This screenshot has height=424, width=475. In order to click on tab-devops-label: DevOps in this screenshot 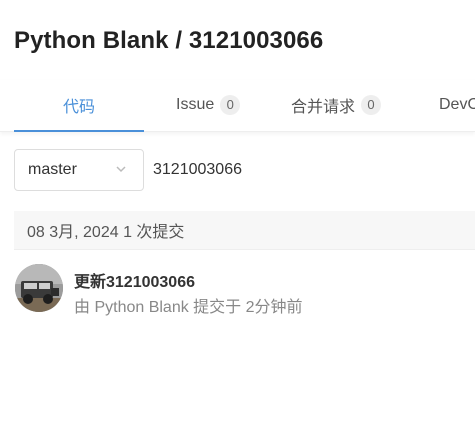, I will do `click(457, 104)`.